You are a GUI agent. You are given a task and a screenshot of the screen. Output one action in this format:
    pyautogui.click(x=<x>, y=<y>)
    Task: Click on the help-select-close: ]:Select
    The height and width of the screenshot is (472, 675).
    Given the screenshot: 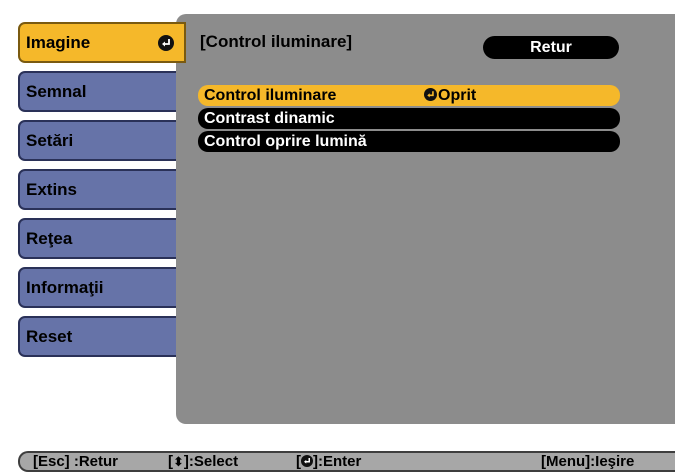 What is the action you would take?
    pyautogui.click(x=211, y=461)
    